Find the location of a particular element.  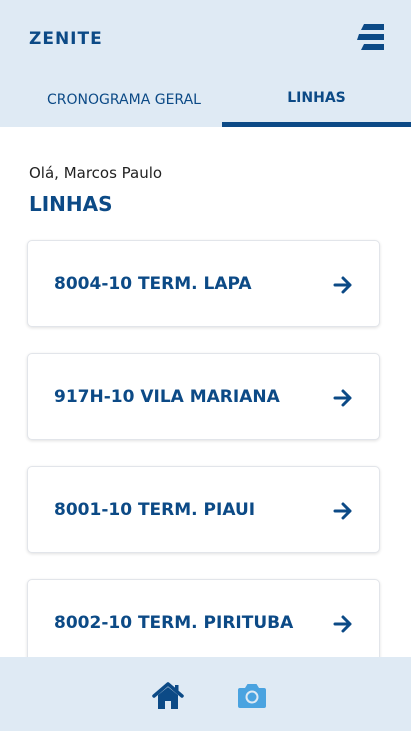

line-card: 917H-10 VILA MARIANA is located at coordinates (203, 396).